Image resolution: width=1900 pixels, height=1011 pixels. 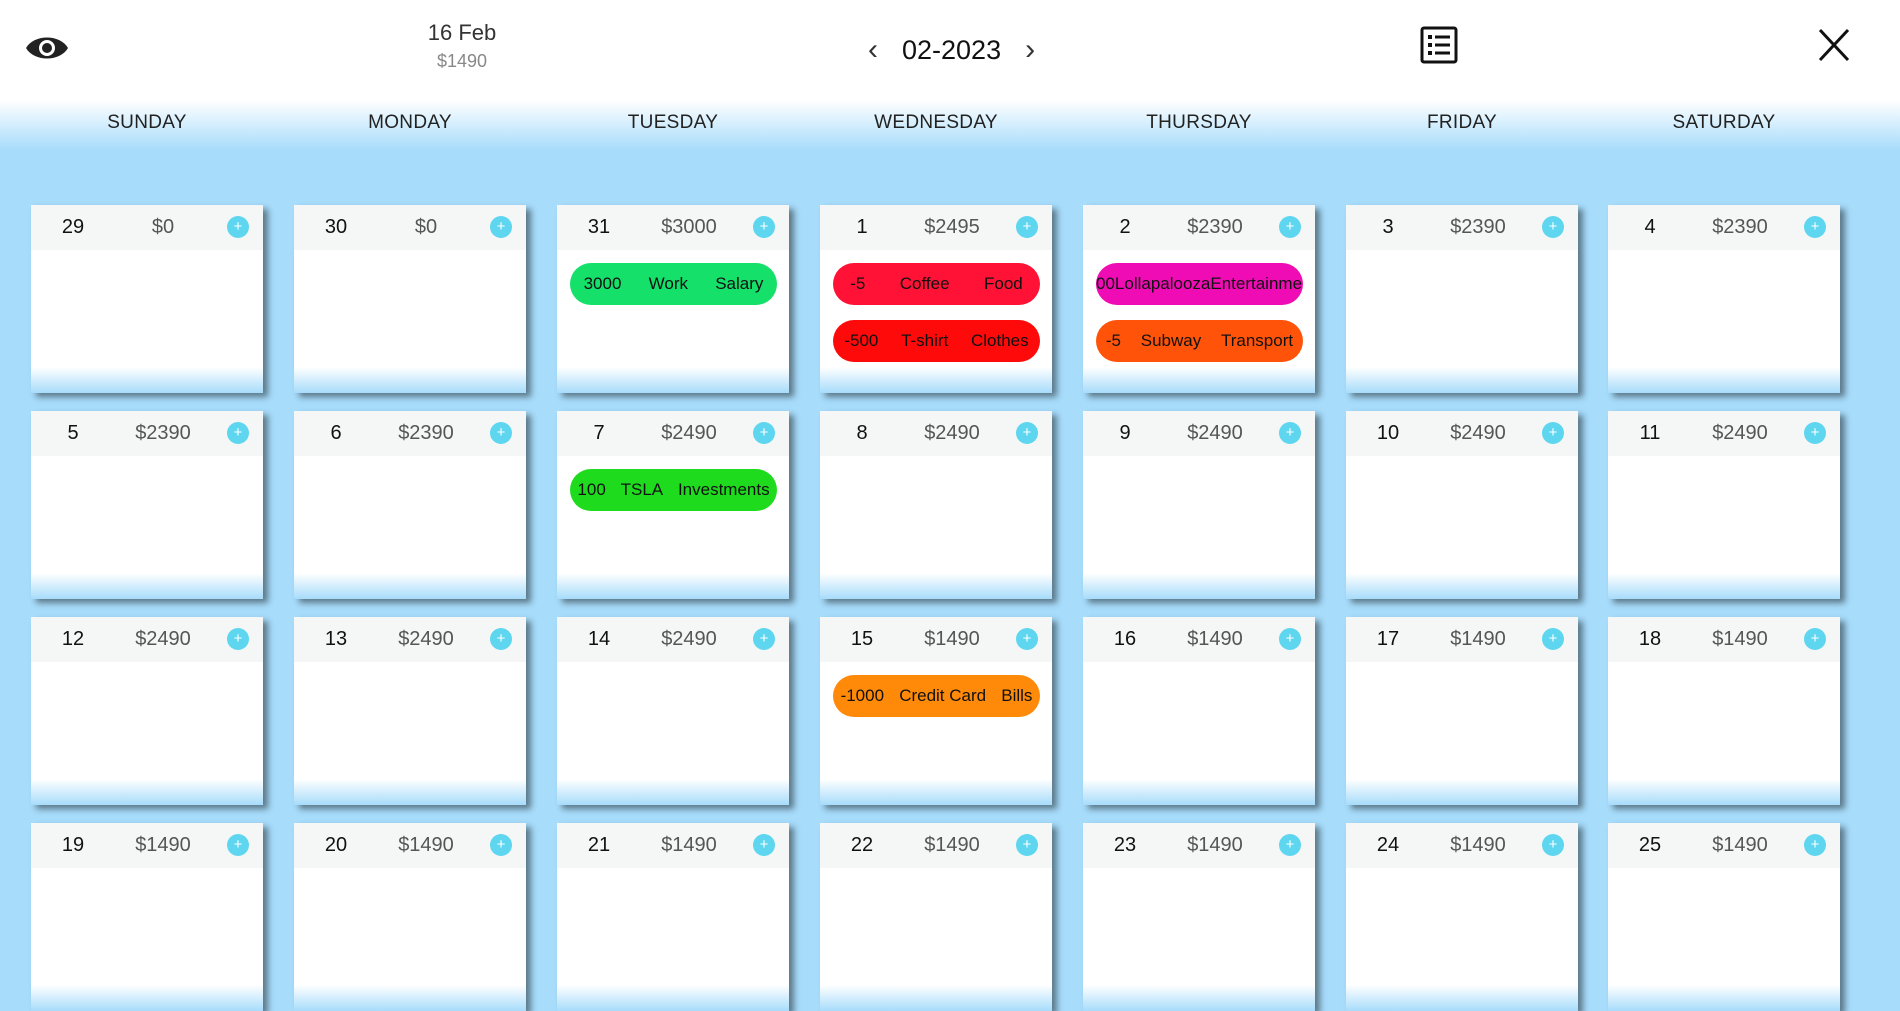 I want to click on transaction-pill: -5 Subway Transport, so click(x=1199, y=341).